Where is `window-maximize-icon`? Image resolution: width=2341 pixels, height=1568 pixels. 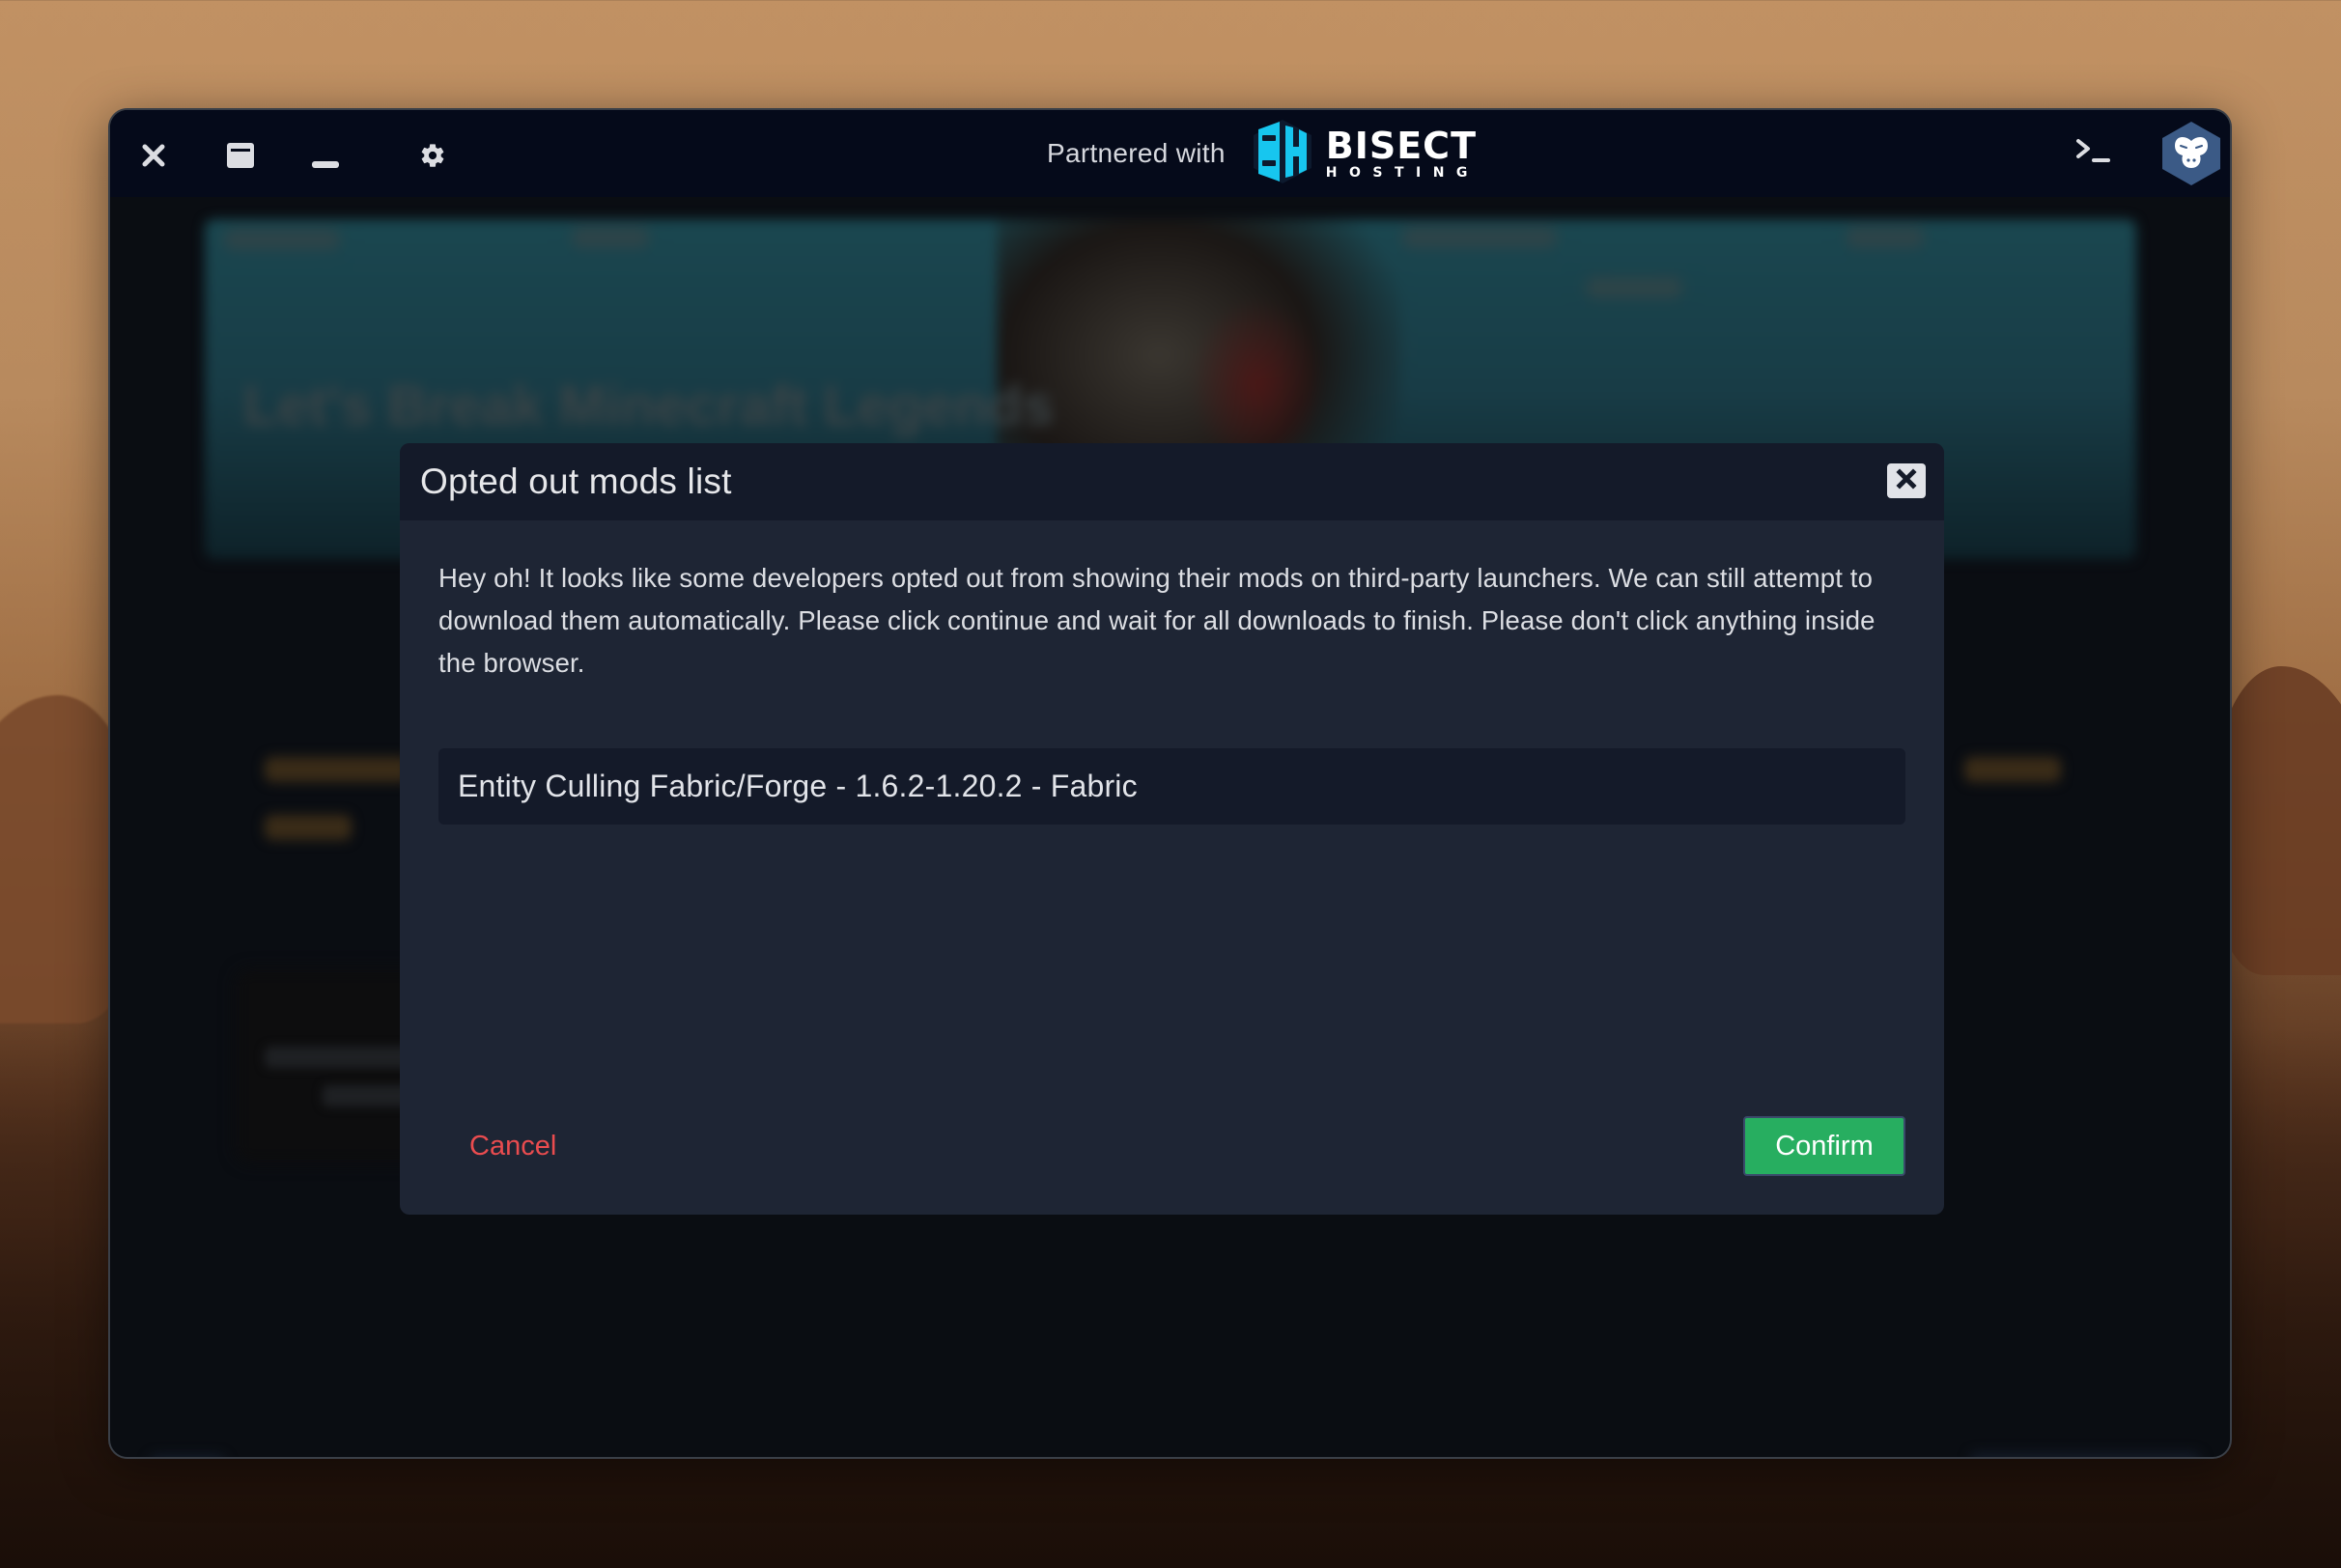 window-maximize-icon is located at coordinates (241, 156).